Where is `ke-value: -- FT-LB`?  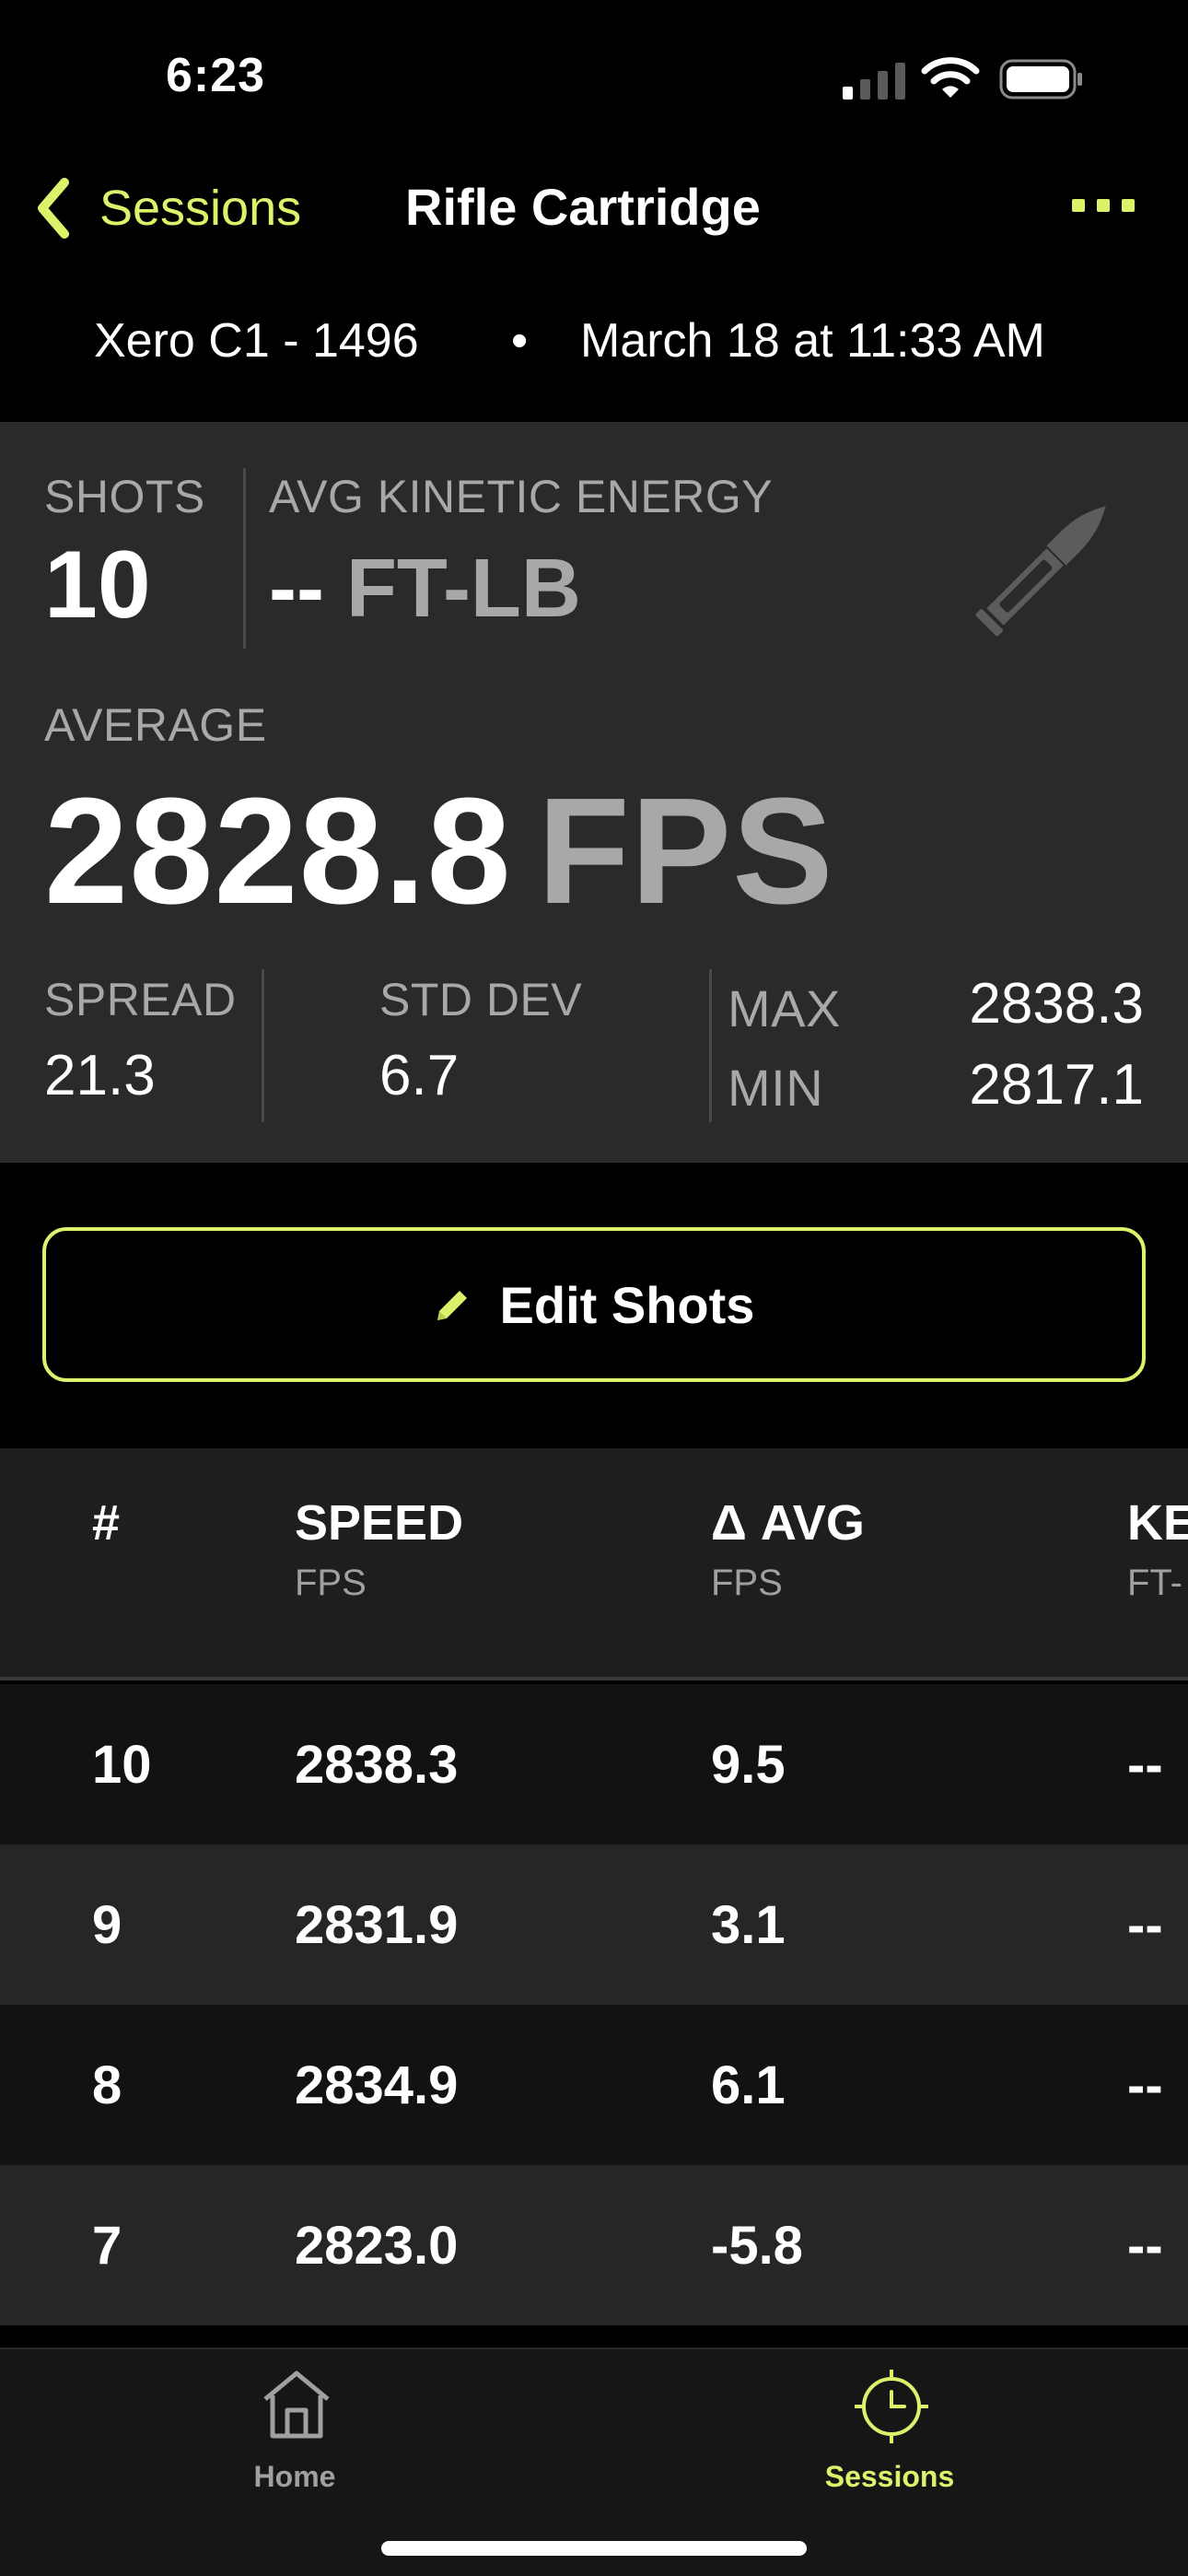 ke-value: -- FT-LB is located at coordinates (425, 589).